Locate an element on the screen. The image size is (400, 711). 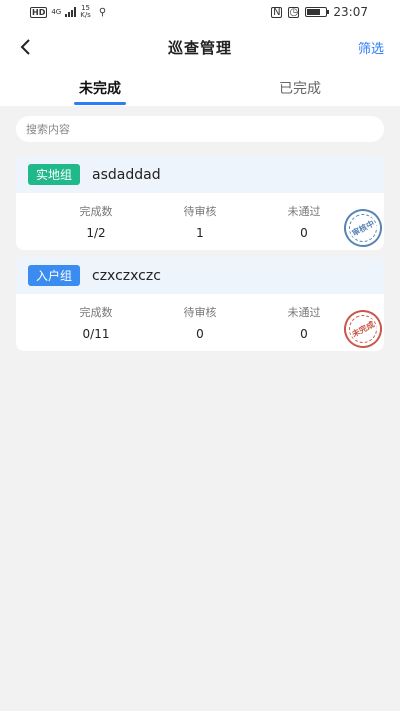
stat-value: 1/2 is located at coordinates (96, 233).